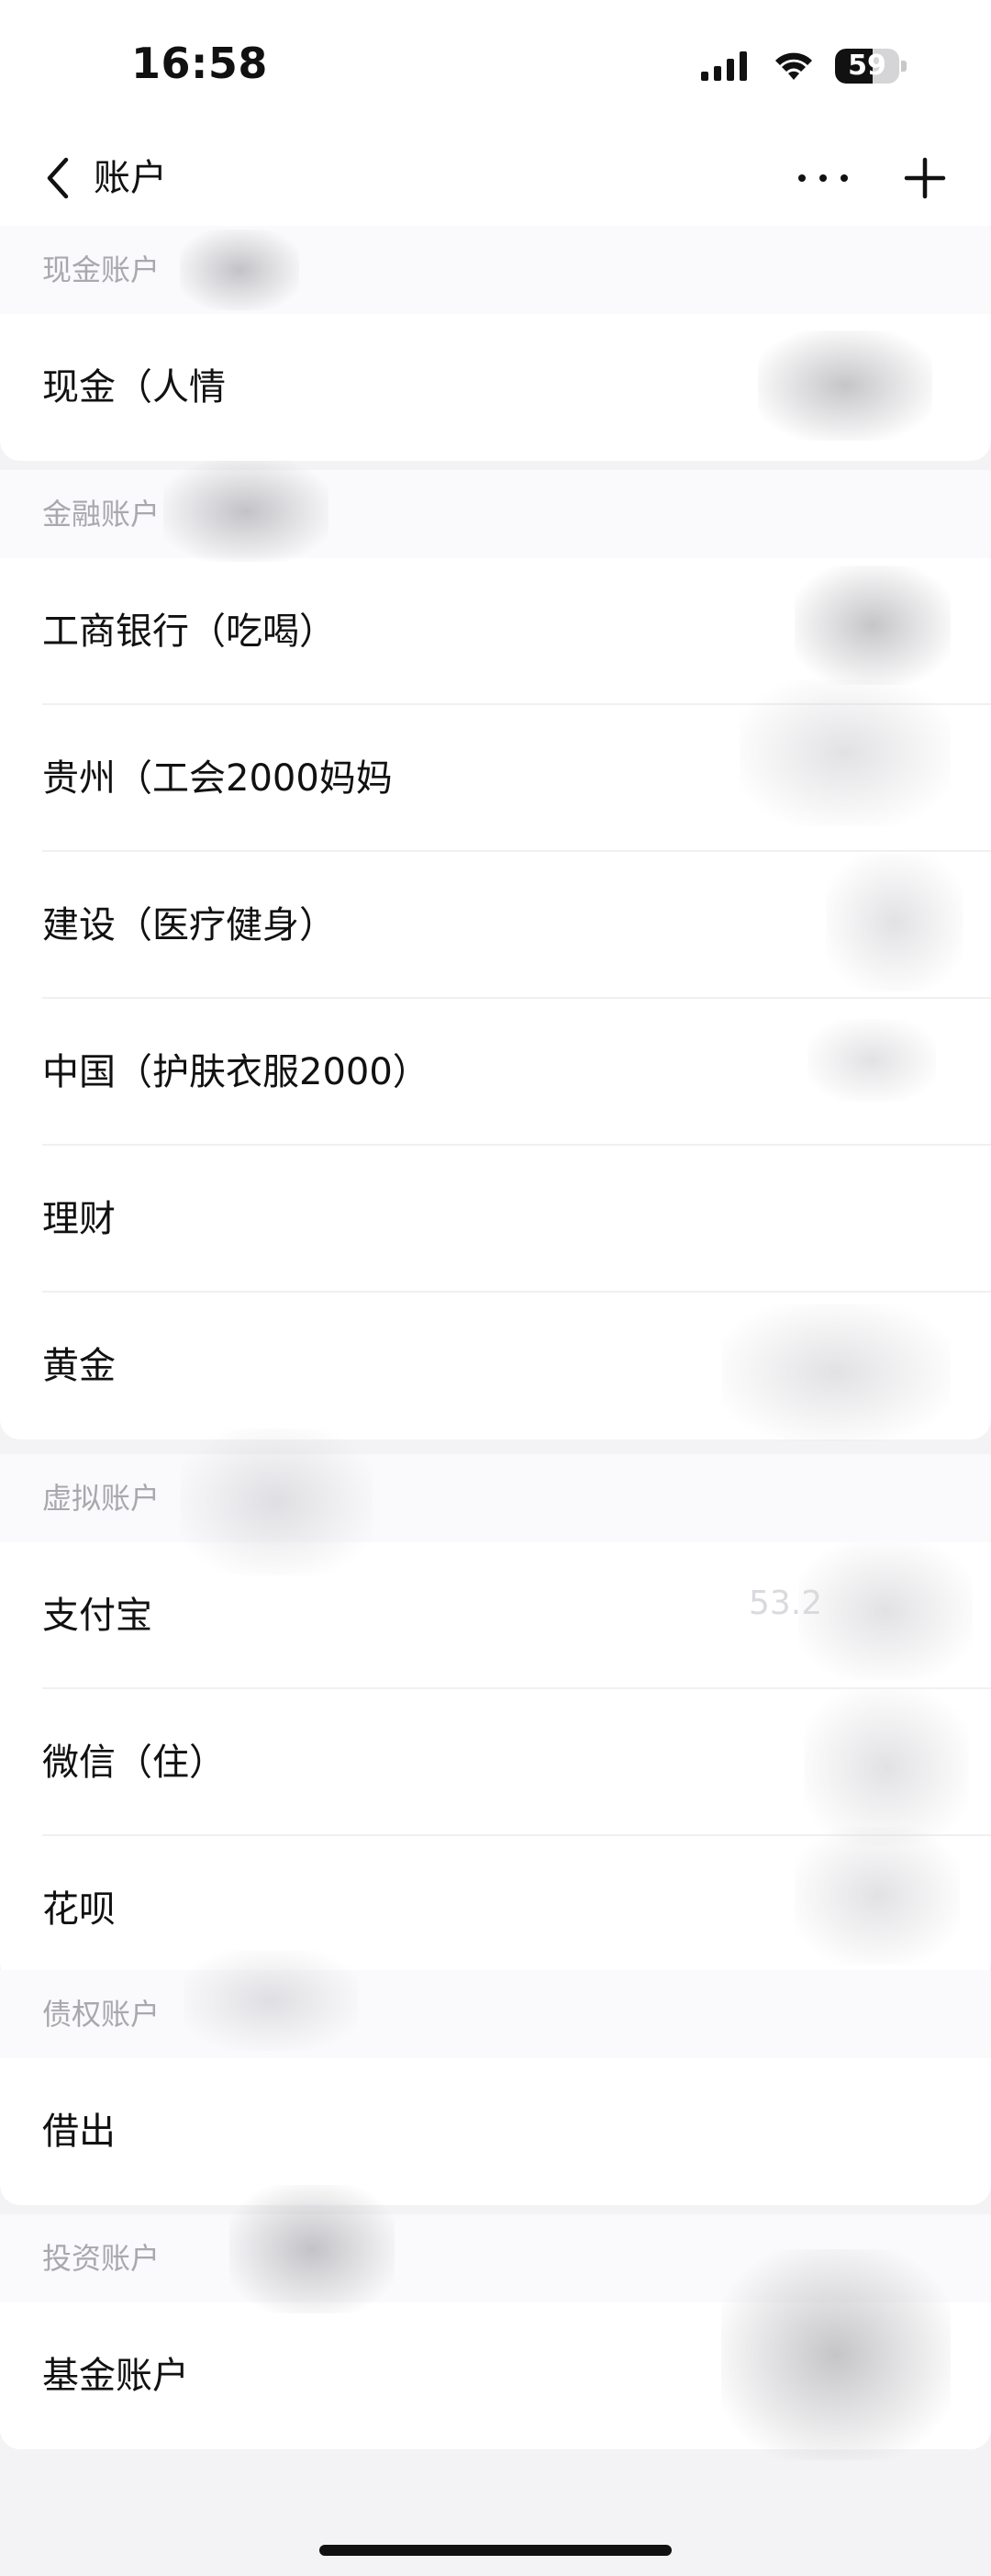 Image resolution: width=991 pixels, height=2576 pixels. I want to click on section-credit-accounts: 债权账户 借出, so click(495, 2087).